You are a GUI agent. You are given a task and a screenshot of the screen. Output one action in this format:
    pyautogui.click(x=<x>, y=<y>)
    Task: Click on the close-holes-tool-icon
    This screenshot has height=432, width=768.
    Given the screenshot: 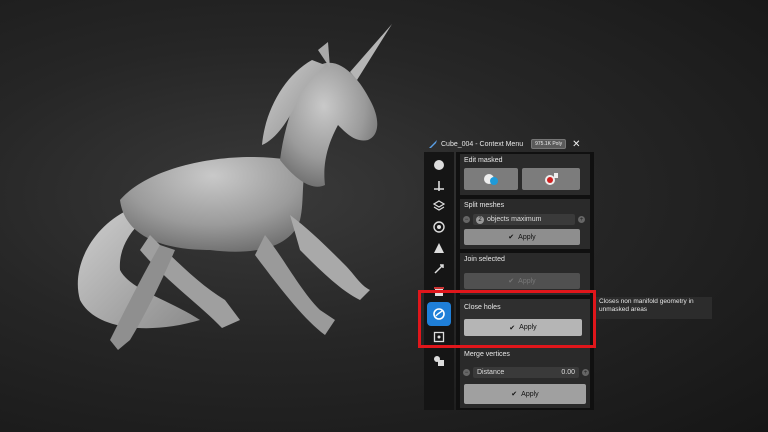 What is the action you would take?
    pyautogui.click(x=439, y=314)
    